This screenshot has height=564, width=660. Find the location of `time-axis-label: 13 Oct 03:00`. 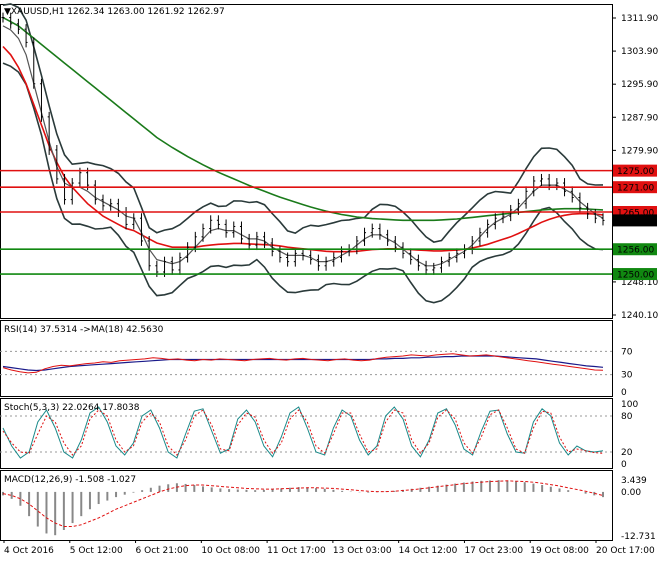

time-axis-label: 13 Oct 03:00 is located at coordinates (362, 551).